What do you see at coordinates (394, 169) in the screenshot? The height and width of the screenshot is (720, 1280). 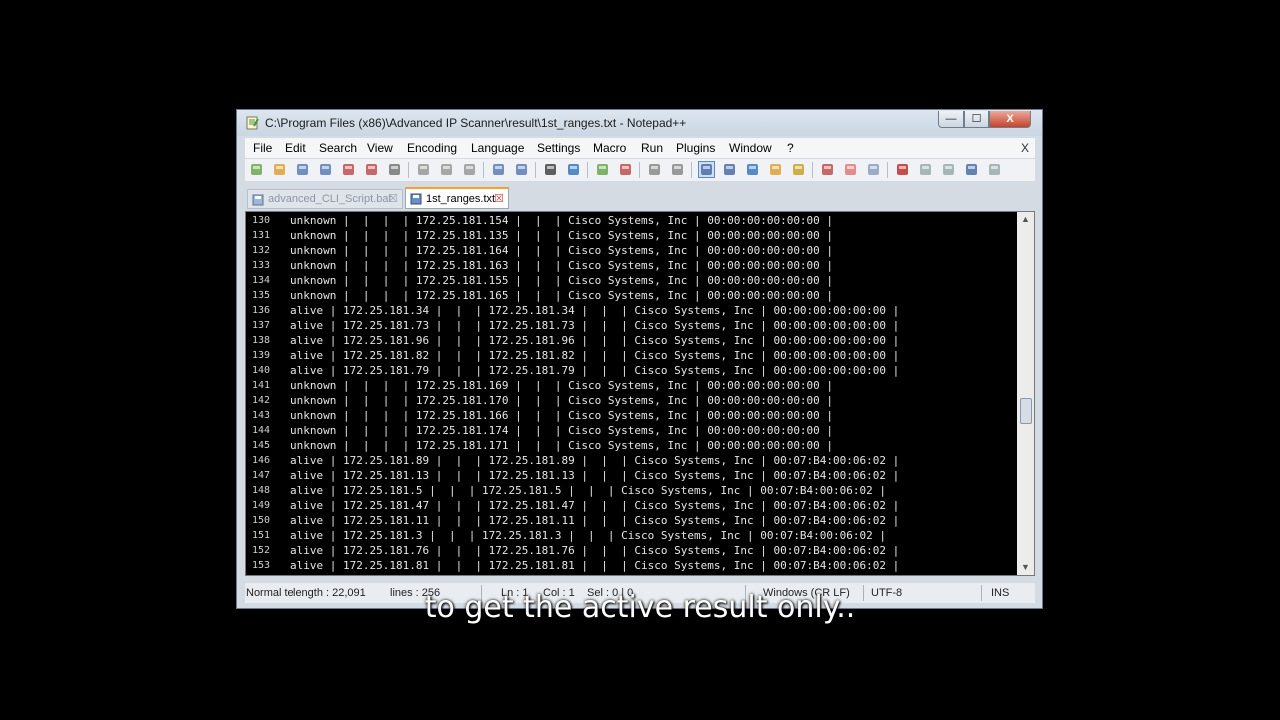 I see `print-icon` at bounding box center [394, 169].